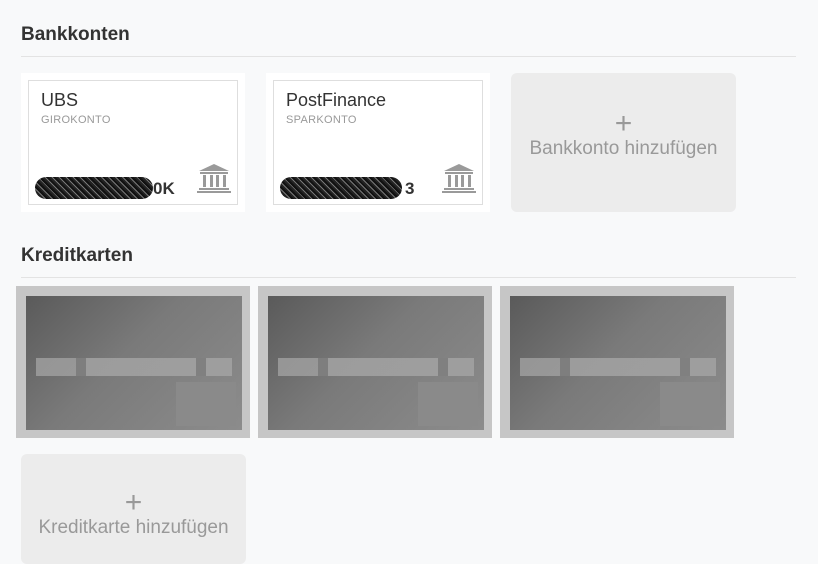  Describe the element at coordinates (75, 34) in the screenshot. I see `bank-accounts-title: Bankkonten` at that location.